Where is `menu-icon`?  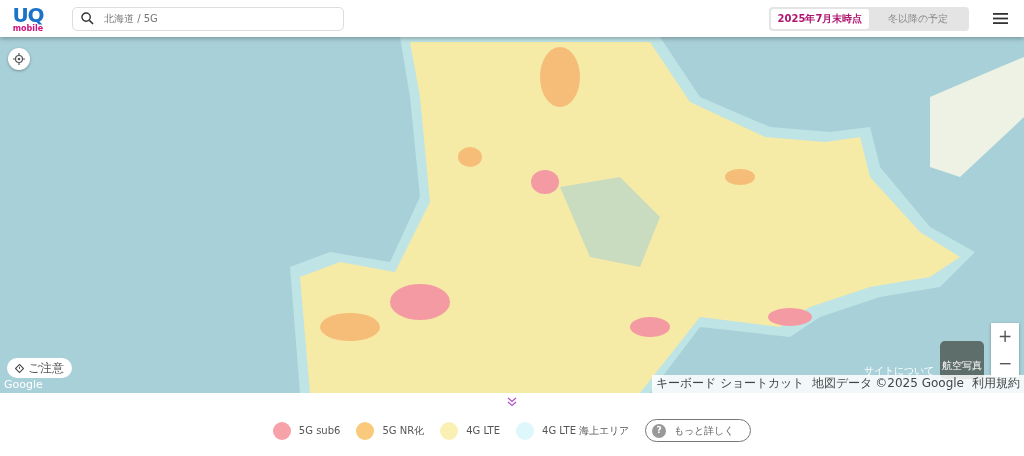 menu-icon is located at coordinates (1000, 18).